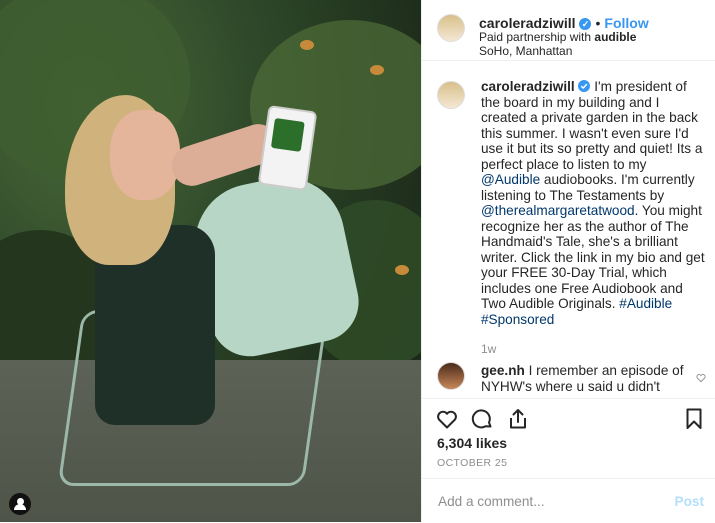 Image resolution: width=715 pixels, height=523 pixels. What do you see at coordinates (568, 418) in the screenshot?
I see `action-bar` at bounding box center [568, 418].